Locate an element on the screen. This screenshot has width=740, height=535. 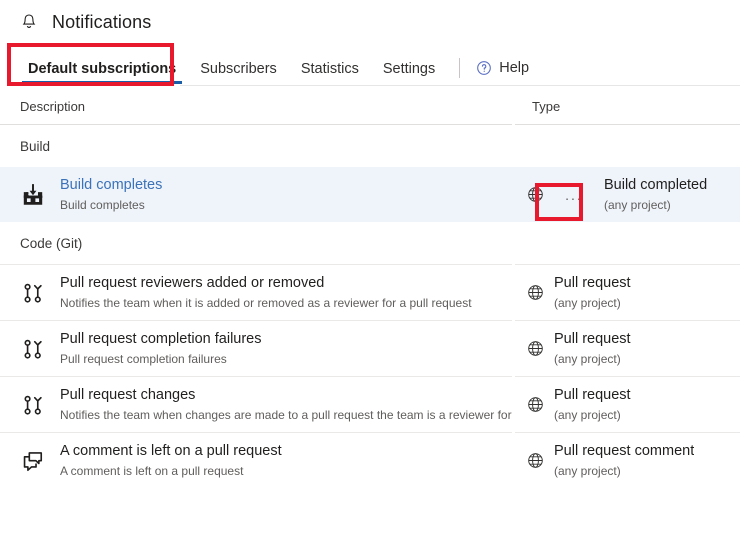
row-title-link: Build completes is located at coordinates (111, 185).